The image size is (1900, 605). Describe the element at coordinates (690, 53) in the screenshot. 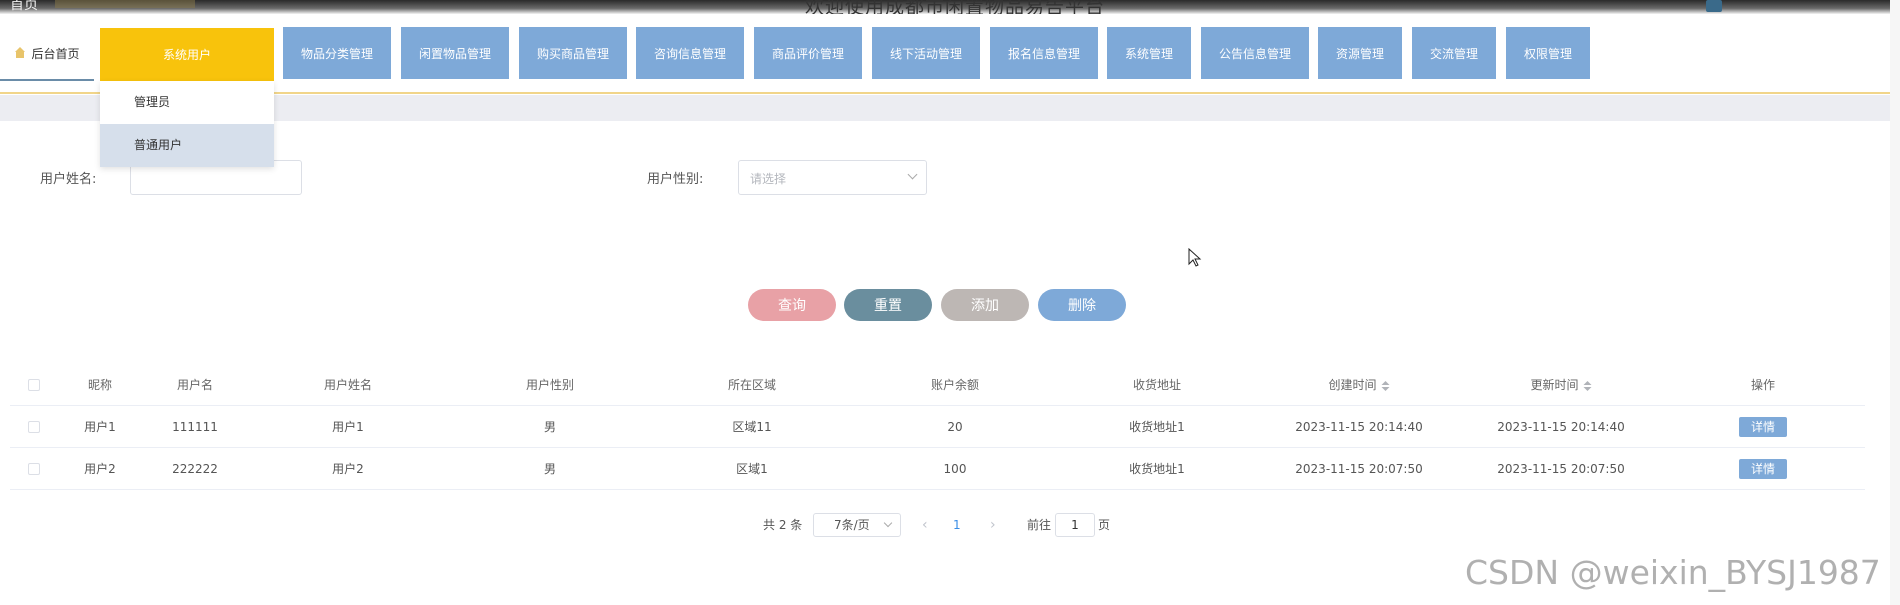

I see `nav-item-consult: 咨询信息管理` at that location.